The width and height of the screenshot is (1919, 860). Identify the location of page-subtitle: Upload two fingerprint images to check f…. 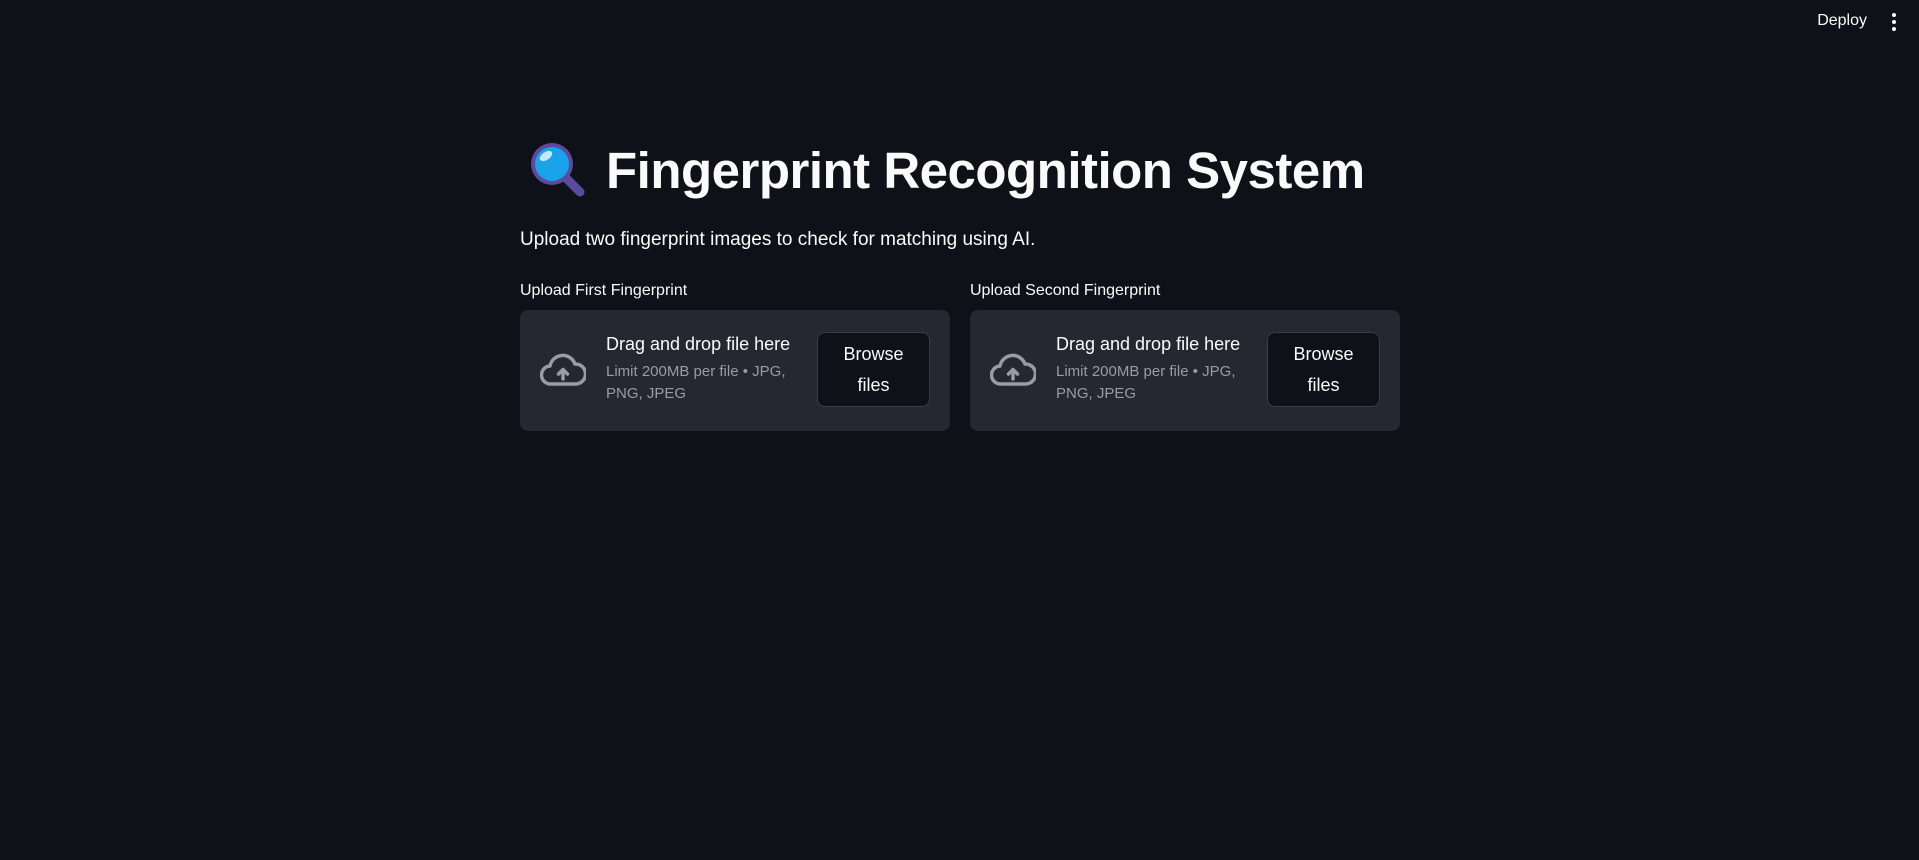
(778, 239).